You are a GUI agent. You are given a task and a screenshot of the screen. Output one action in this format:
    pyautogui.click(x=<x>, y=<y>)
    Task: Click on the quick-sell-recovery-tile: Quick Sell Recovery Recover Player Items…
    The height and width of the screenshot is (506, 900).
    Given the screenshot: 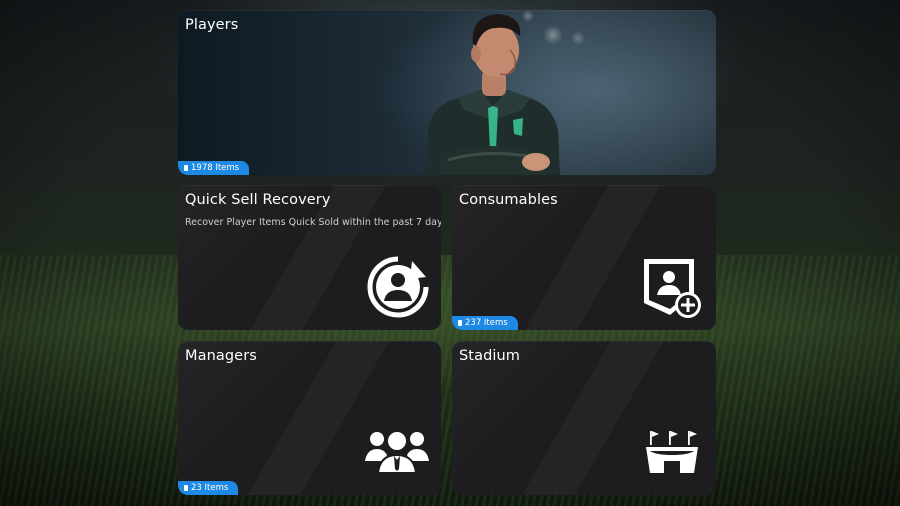 What is the action you would take?
    pyautogui.click(x=309, y=257)
    